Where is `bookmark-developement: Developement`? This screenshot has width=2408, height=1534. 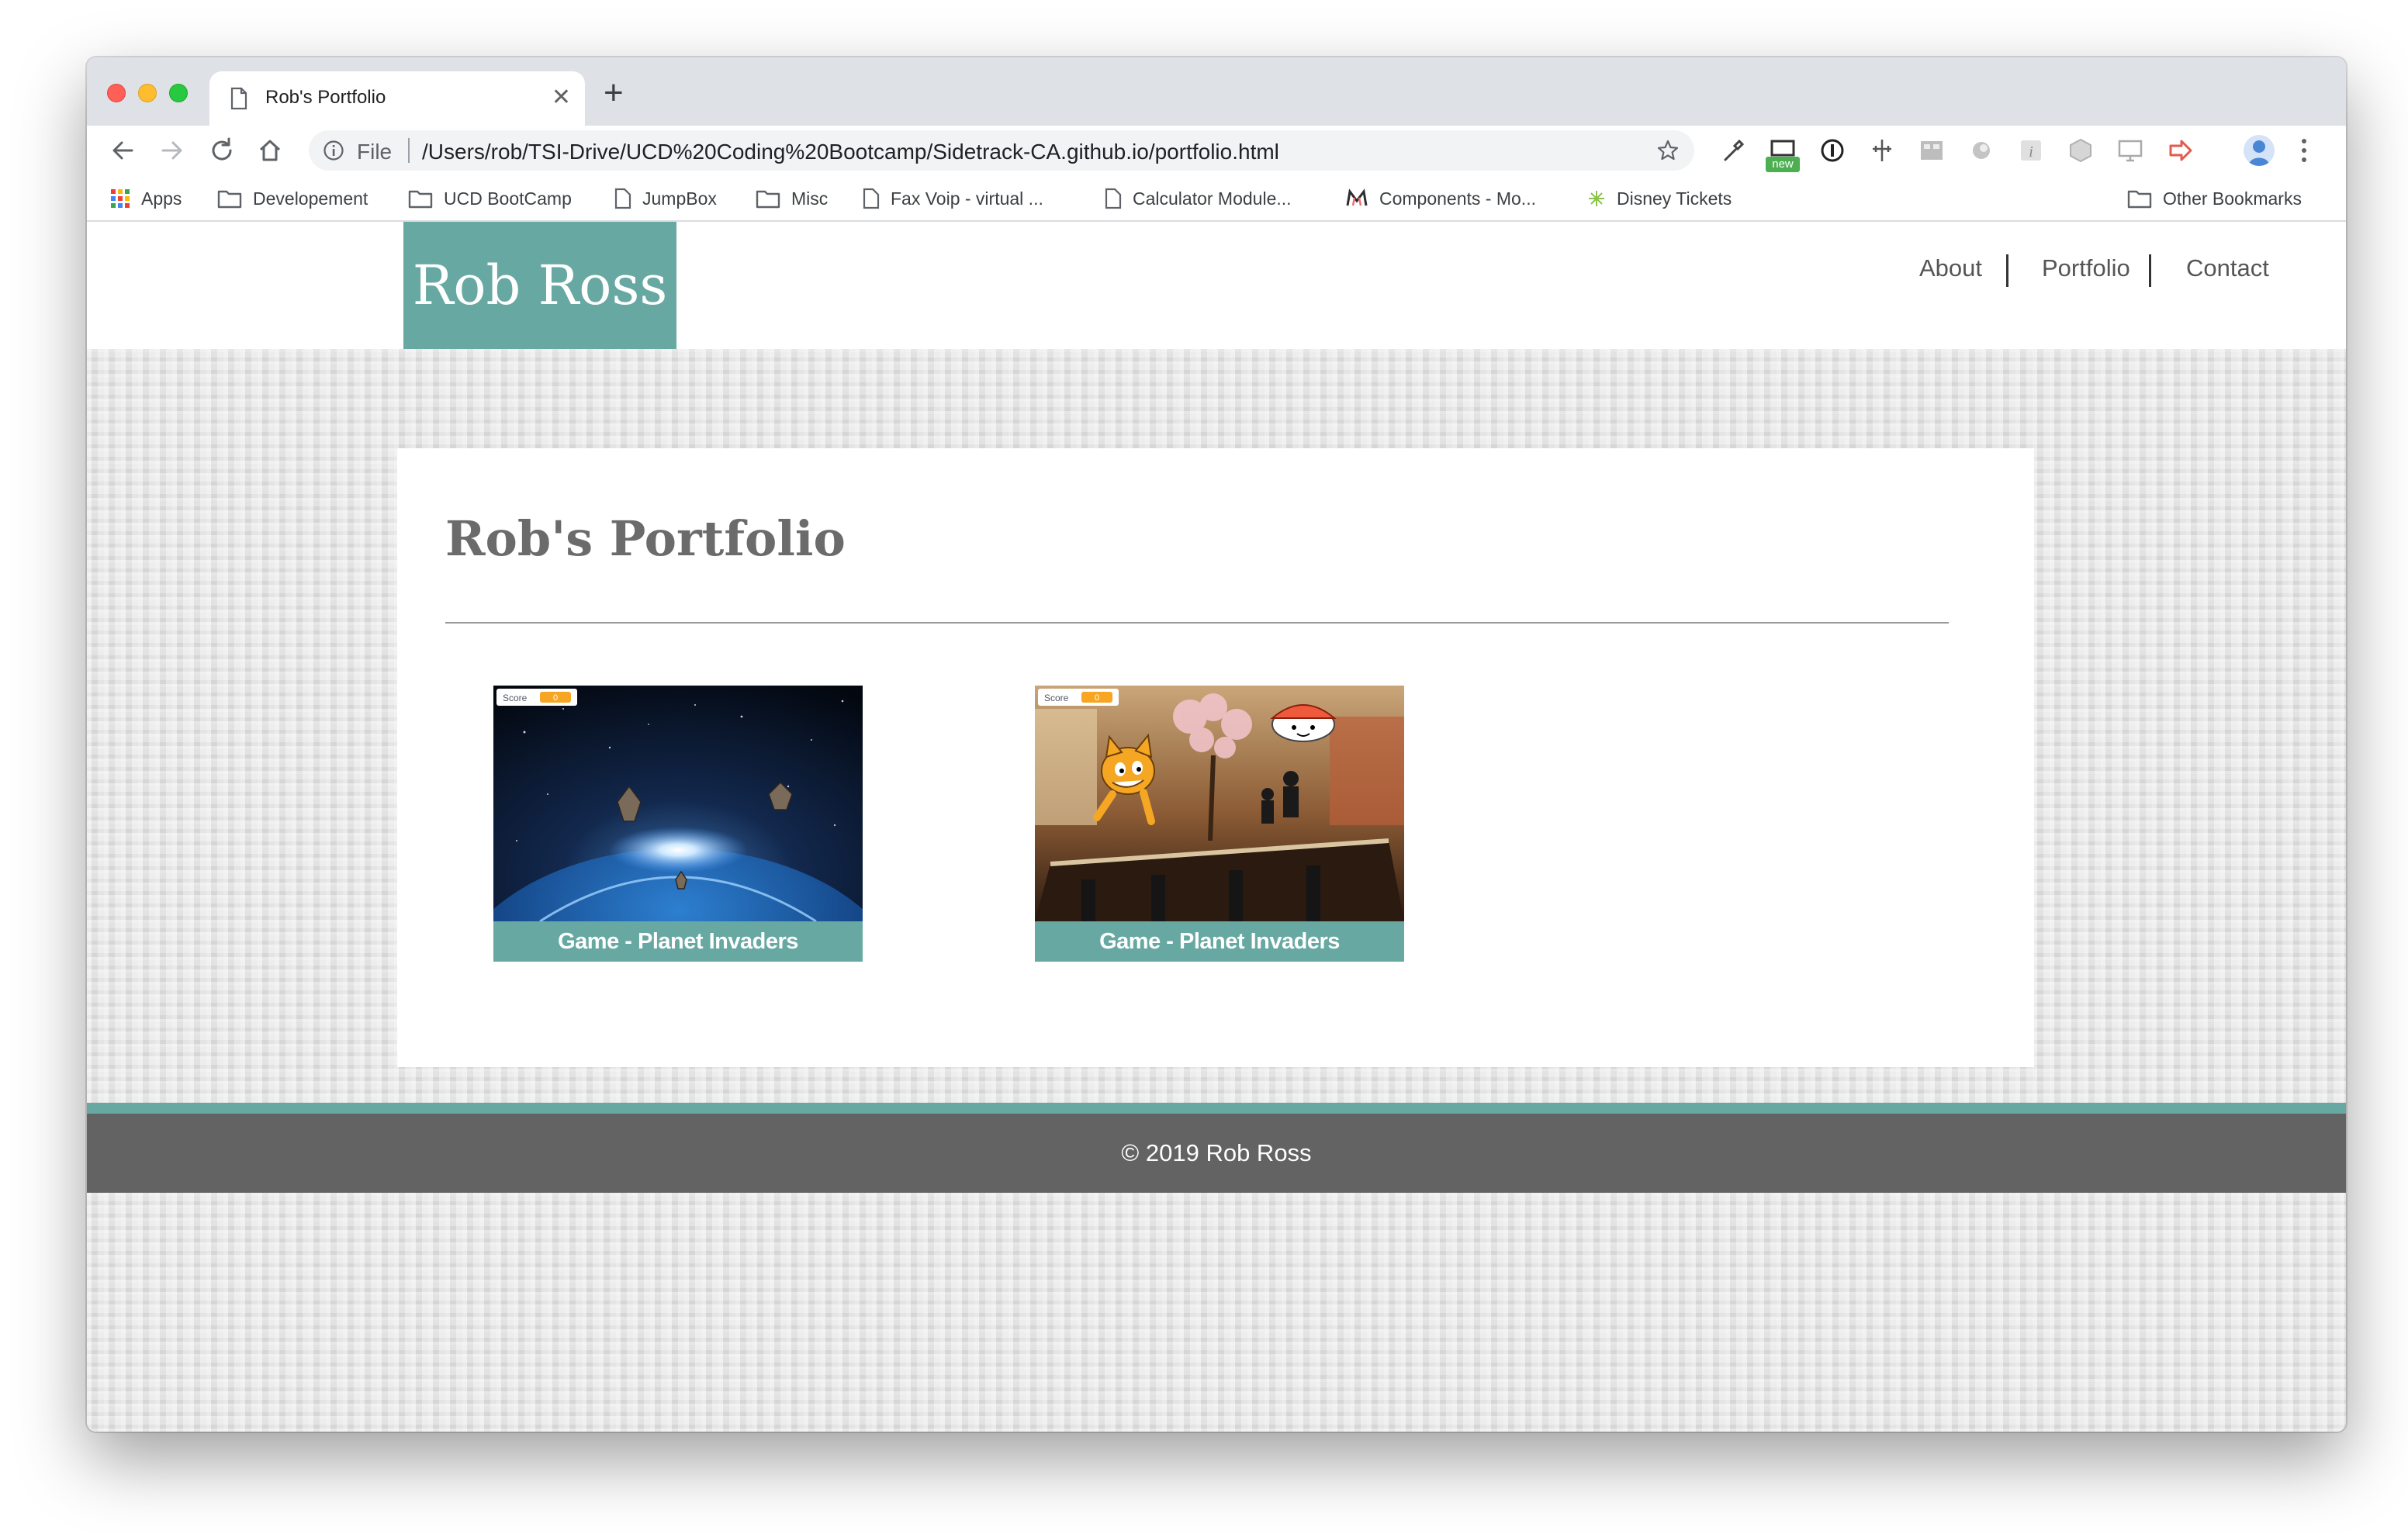
bookmark-developement: Developement is located at coordinates (292, 198).